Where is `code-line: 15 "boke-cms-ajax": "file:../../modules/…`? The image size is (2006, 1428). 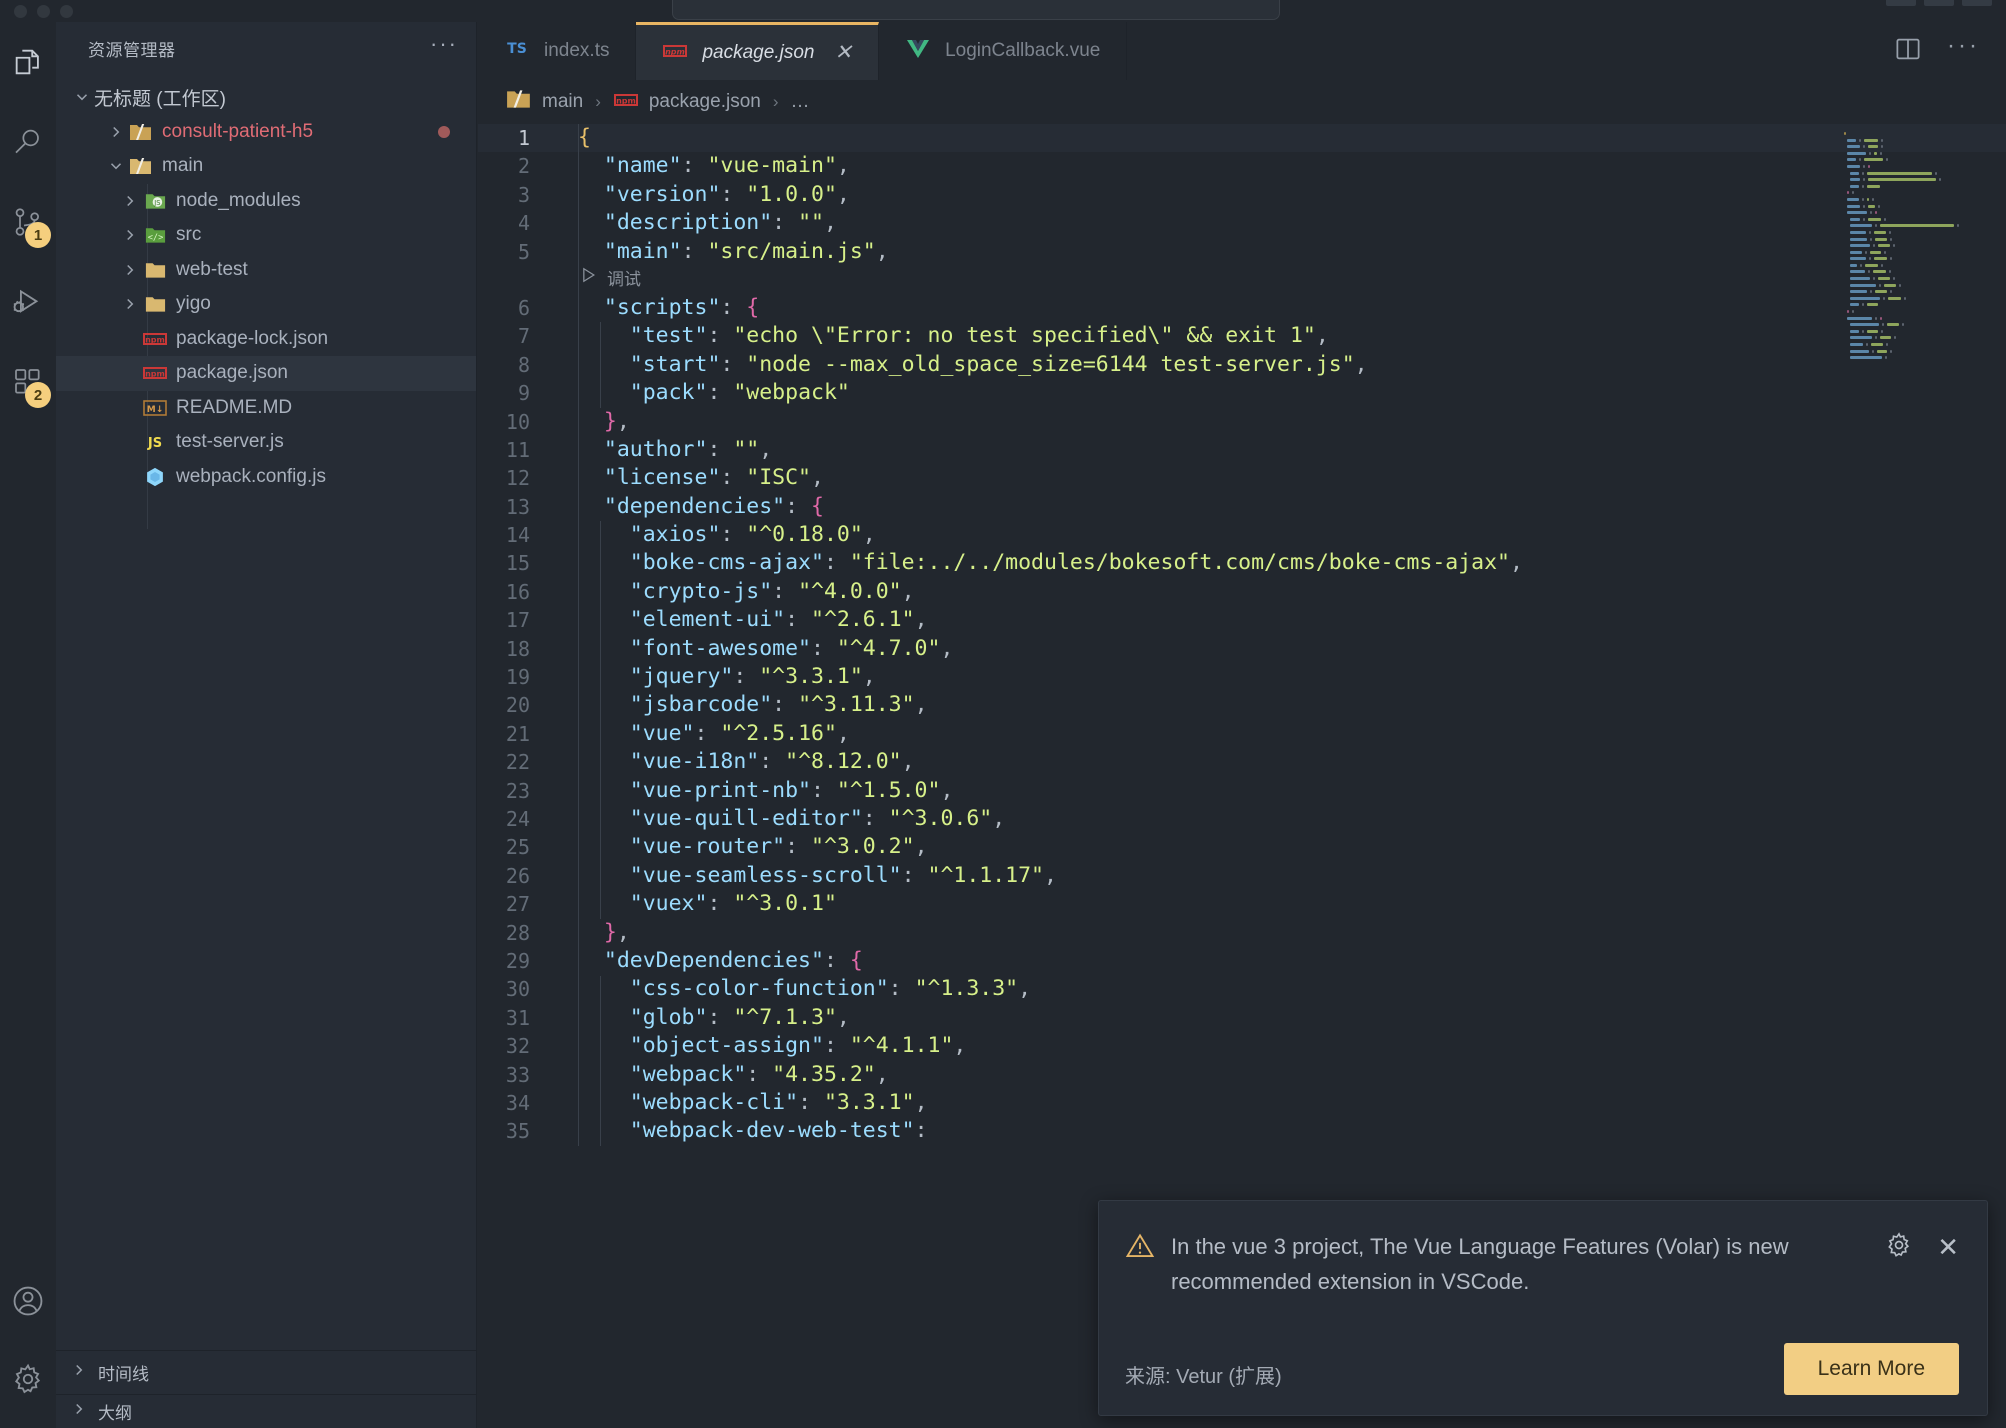 code-line: 15 "boke-cms-ajax": "file:../../modules/… is located at coordinates (1242, 563).